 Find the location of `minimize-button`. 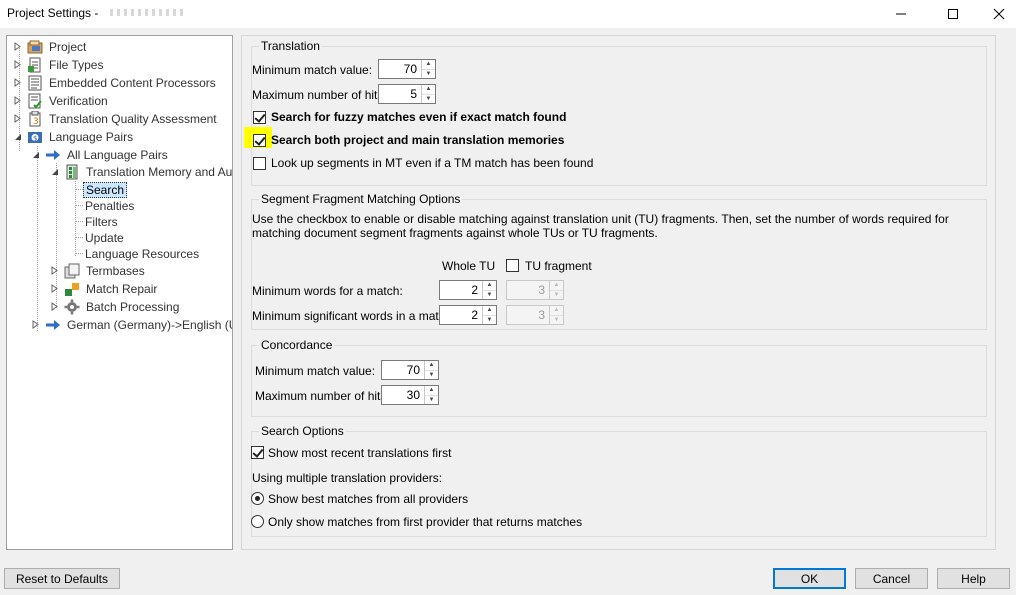

minimize-button is located at coordinates (901, 14).